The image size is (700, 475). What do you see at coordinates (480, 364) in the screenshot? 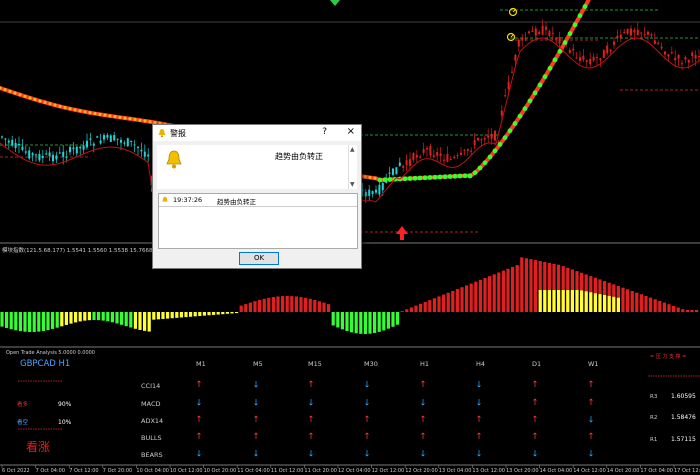
I see `timeframe-header: H4` at bounding box center [480, 364].